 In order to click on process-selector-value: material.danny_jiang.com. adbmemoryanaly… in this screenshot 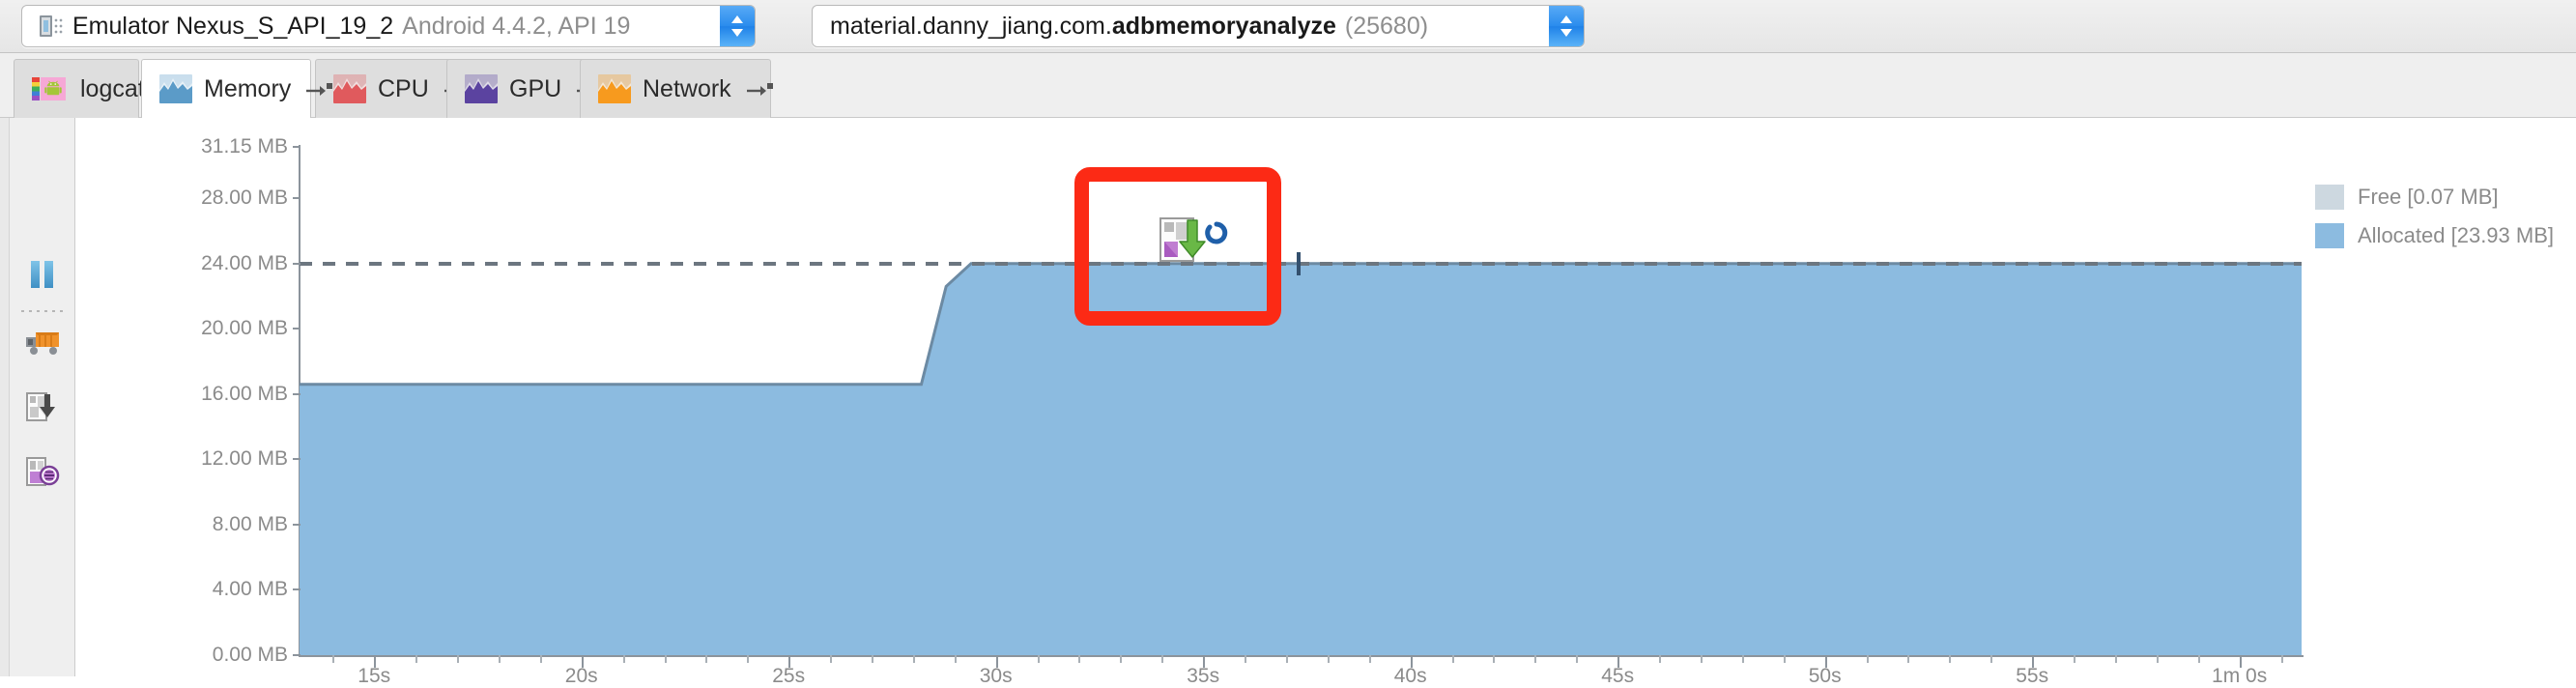, I will do `click(1181, 27)`.